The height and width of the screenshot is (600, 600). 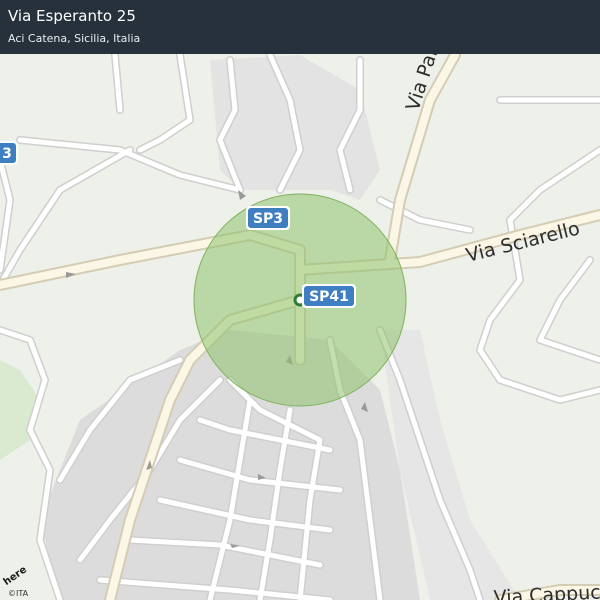 What do you see at coordinates (18, 593) in the screenshot?
I see `map-attribution: ©ITA` at bounding box center [18, 593].